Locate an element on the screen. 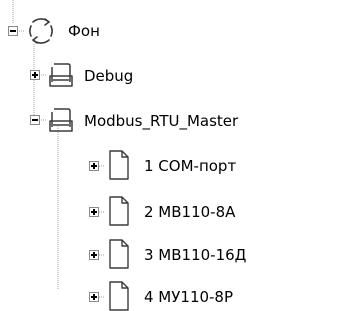 This screenshot has width=356, height=311. refresh-cycle-icon is located at coordinates (41, 31).